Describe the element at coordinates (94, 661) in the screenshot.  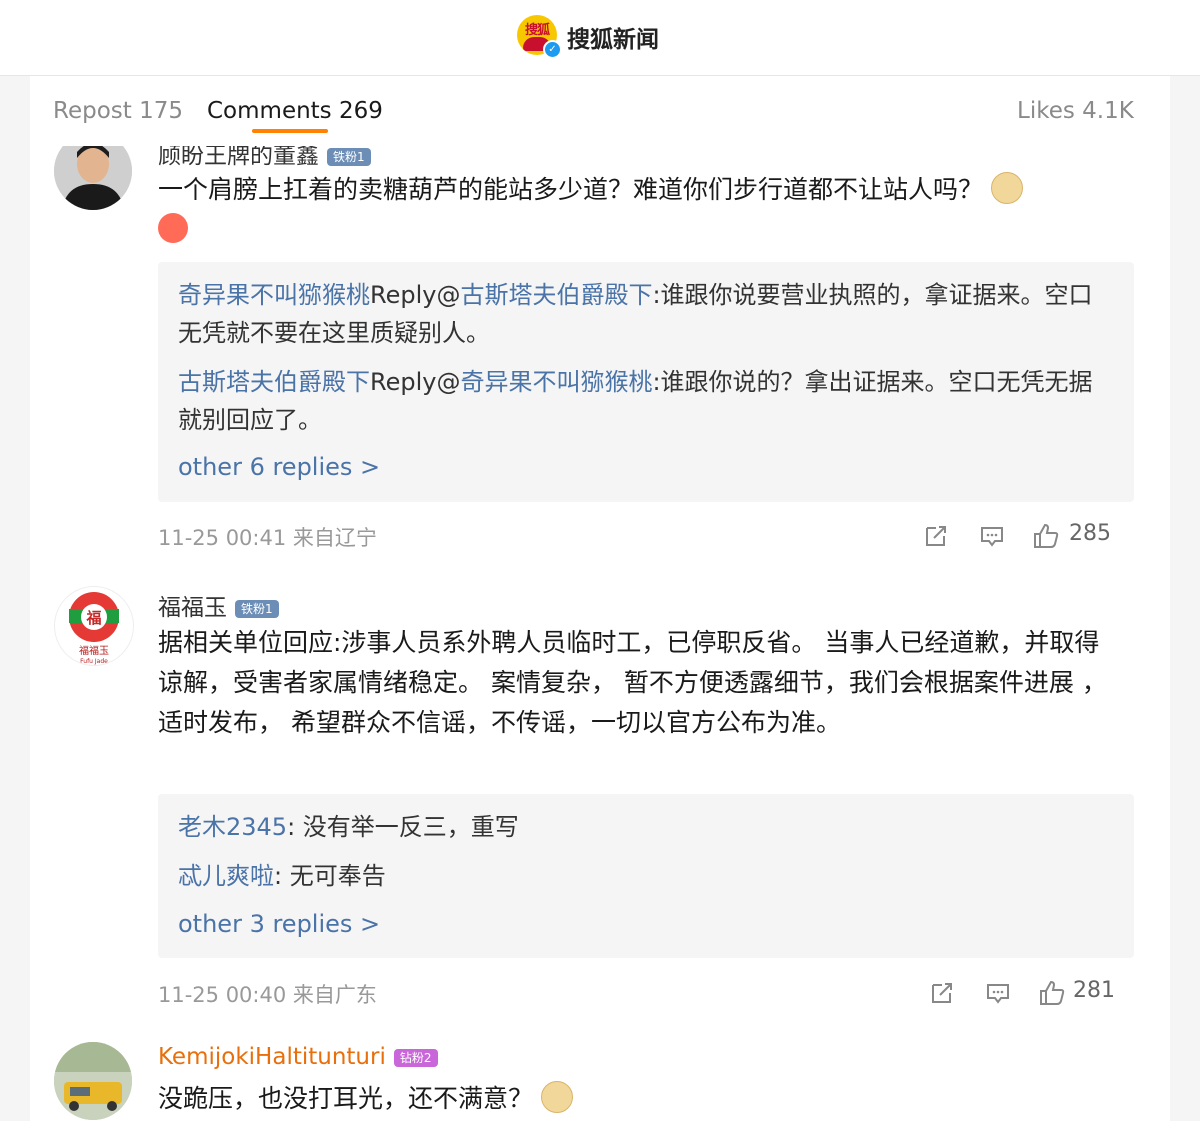
I see `avatar-subcaption: Fufu Jade` at that location.